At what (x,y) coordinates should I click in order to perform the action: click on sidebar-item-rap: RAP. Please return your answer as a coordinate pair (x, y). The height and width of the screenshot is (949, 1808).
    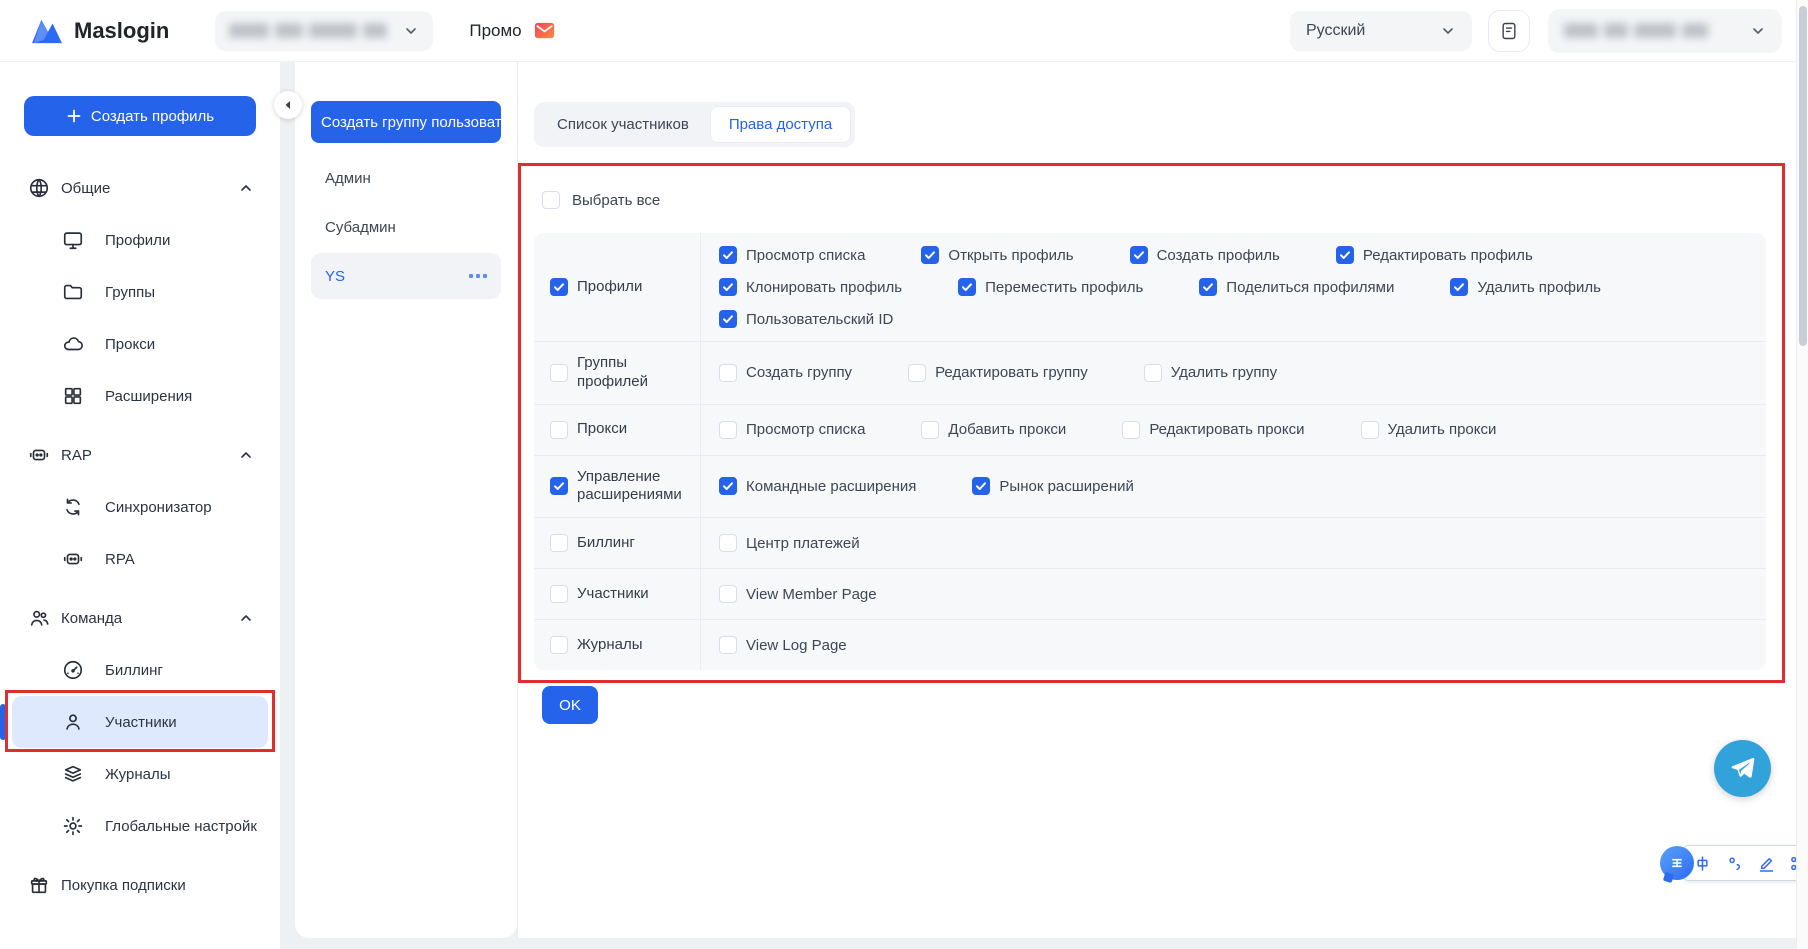
    Looking at the image, I should click on (140, 455).